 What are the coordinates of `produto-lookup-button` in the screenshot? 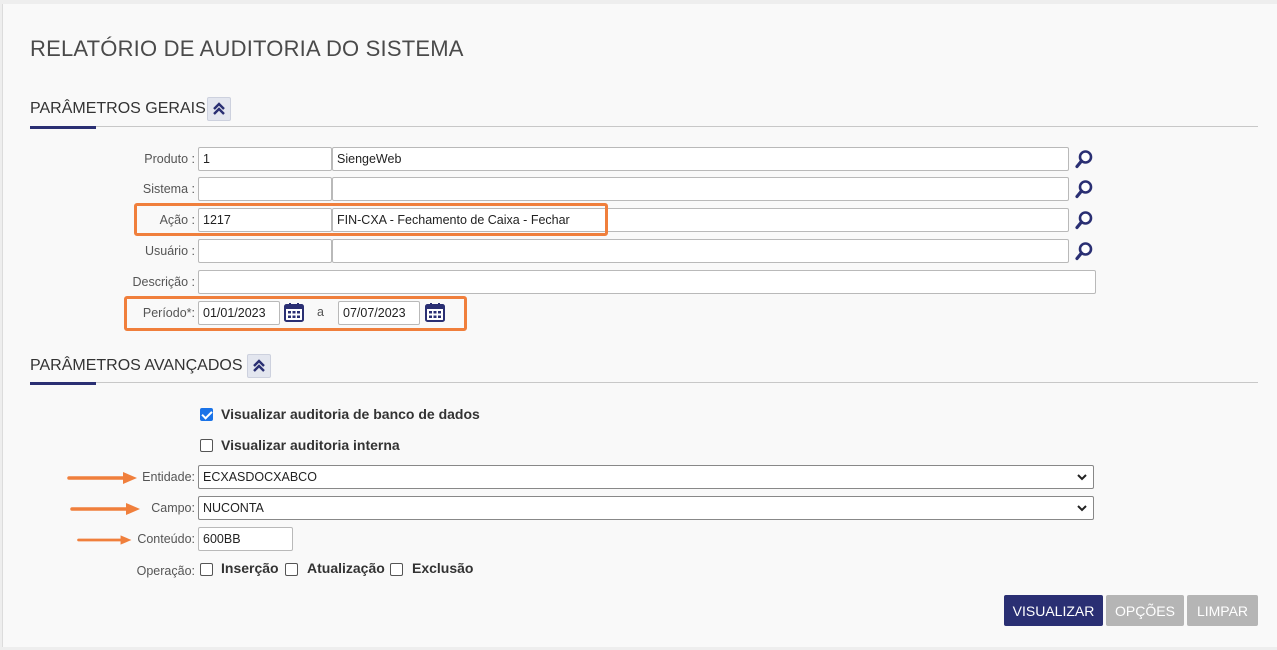 It's located at (1084, 159).